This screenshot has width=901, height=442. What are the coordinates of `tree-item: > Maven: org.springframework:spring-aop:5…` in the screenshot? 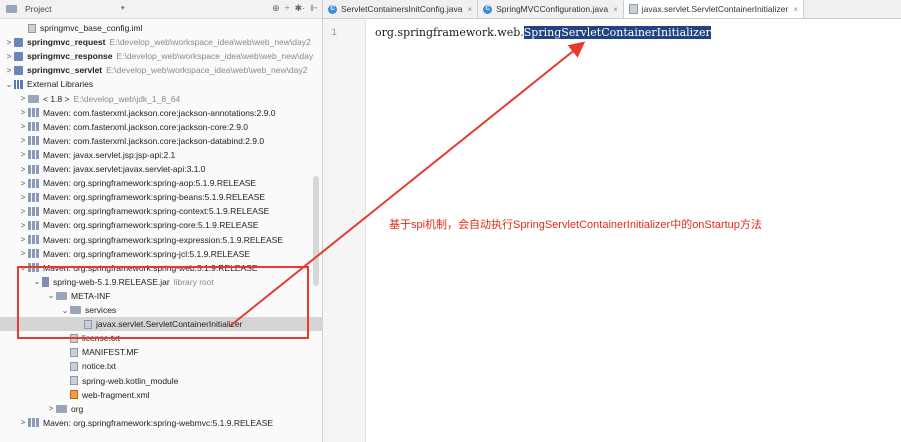 It's located at (161, 183).